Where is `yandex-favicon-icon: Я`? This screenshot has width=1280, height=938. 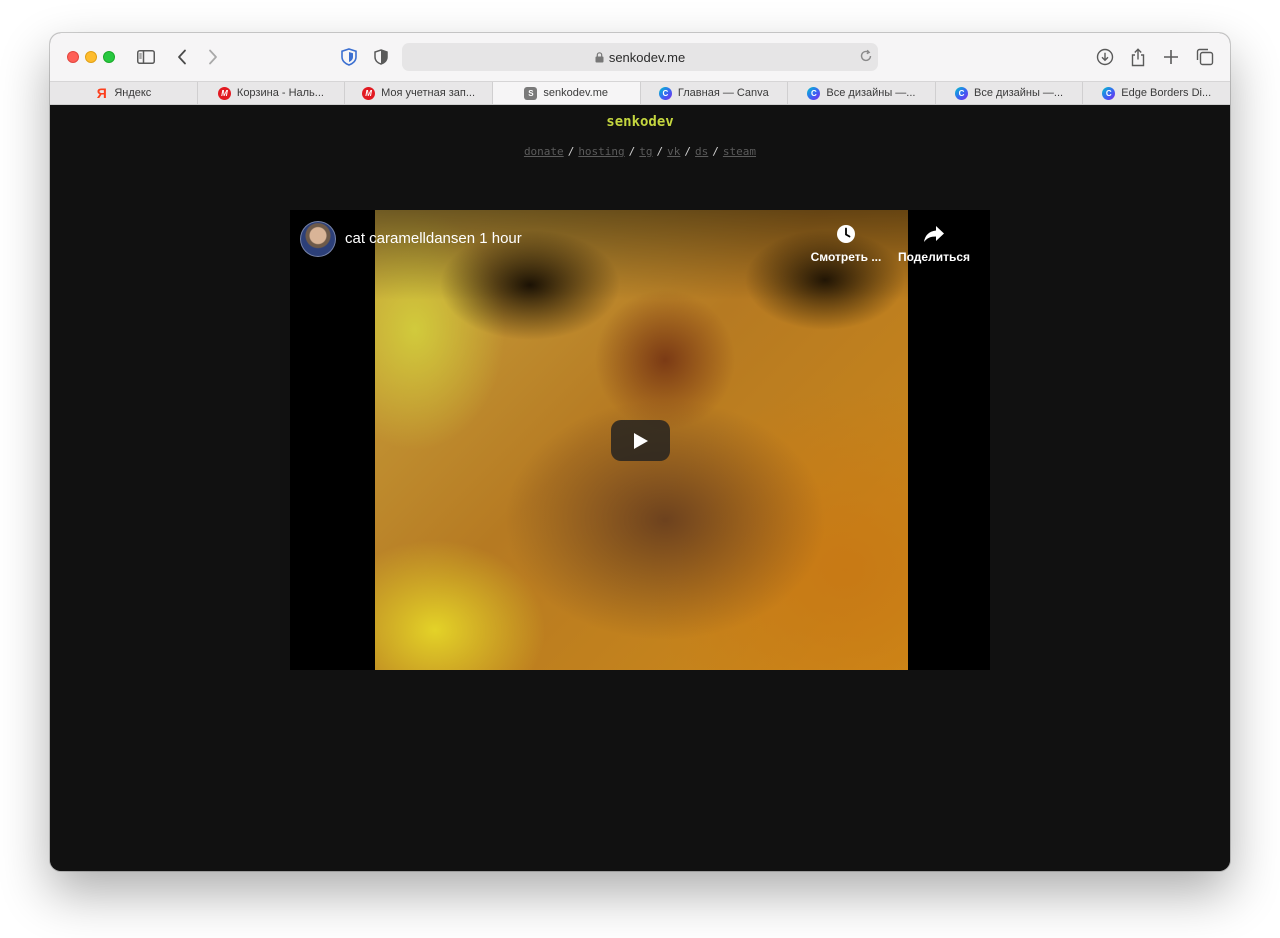
yandex-favicon-icon: Я is located at coordinates (101, 93).